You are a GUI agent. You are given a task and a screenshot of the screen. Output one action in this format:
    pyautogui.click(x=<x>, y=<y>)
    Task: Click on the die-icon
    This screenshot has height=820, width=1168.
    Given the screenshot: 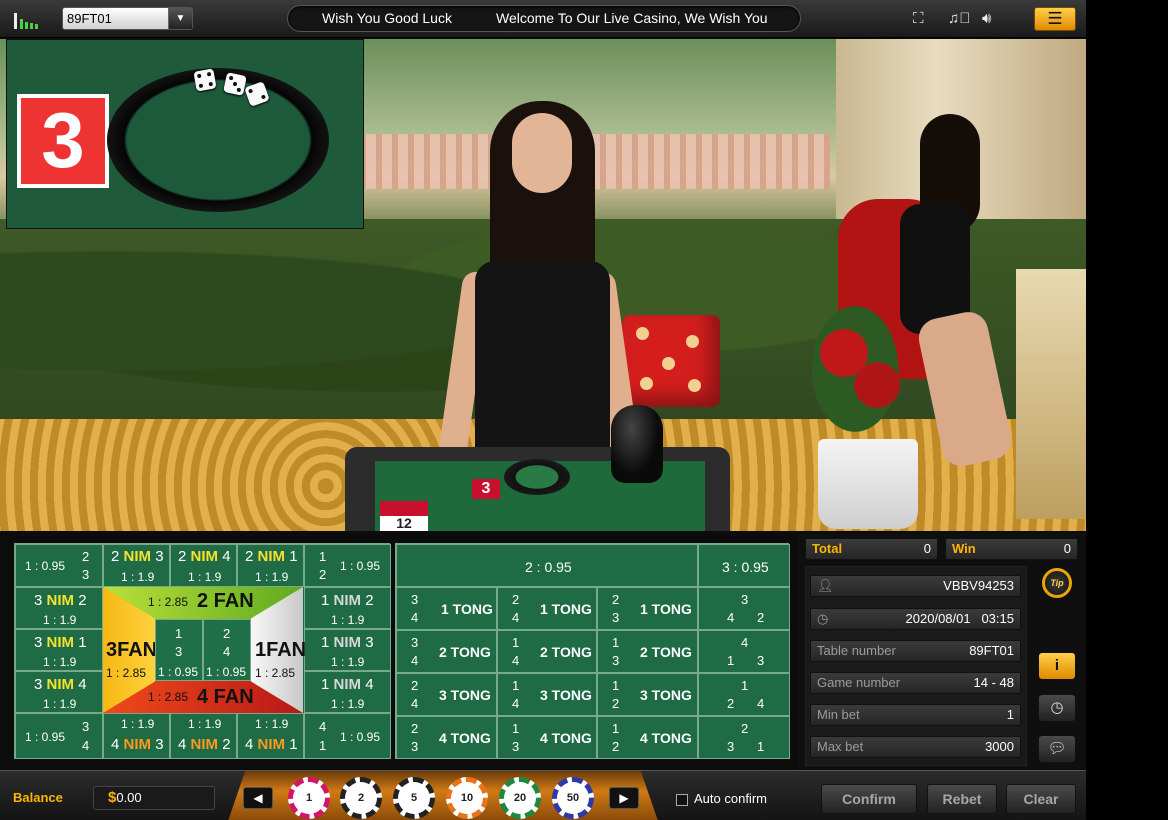 What is the action you would take?
    pyautogui.click(x=235, y=84)
    